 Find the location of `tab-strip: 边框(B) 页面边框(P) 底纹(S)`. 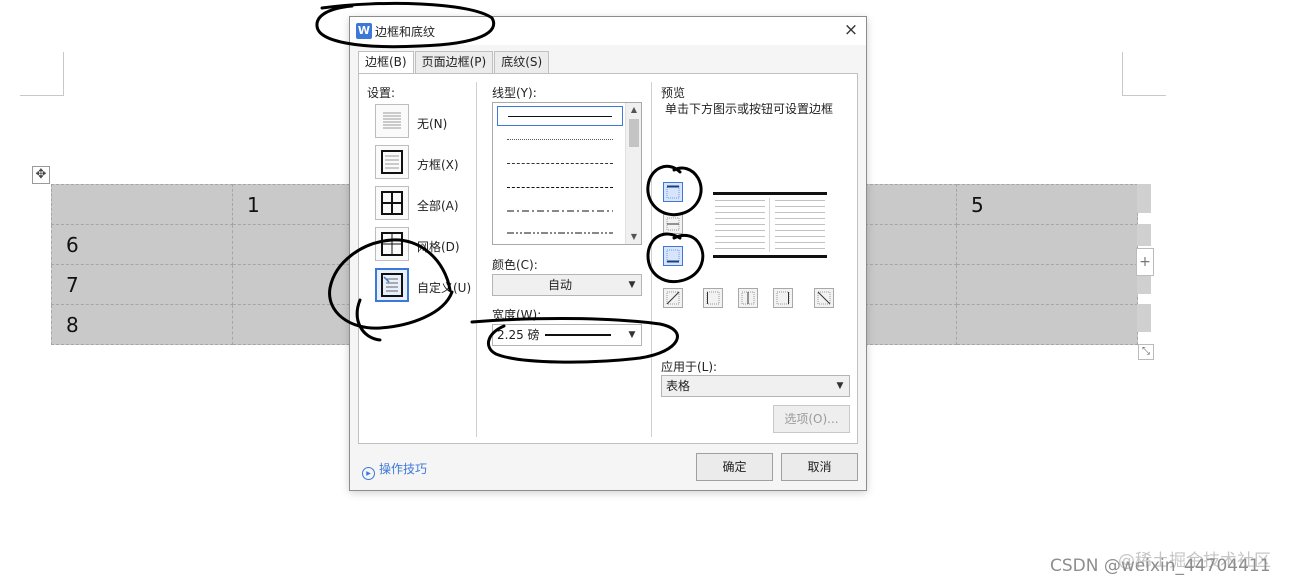

tab-strip: 边框(B) 页面边框(P) 底纹(S) is located at coordinates (454, 62).